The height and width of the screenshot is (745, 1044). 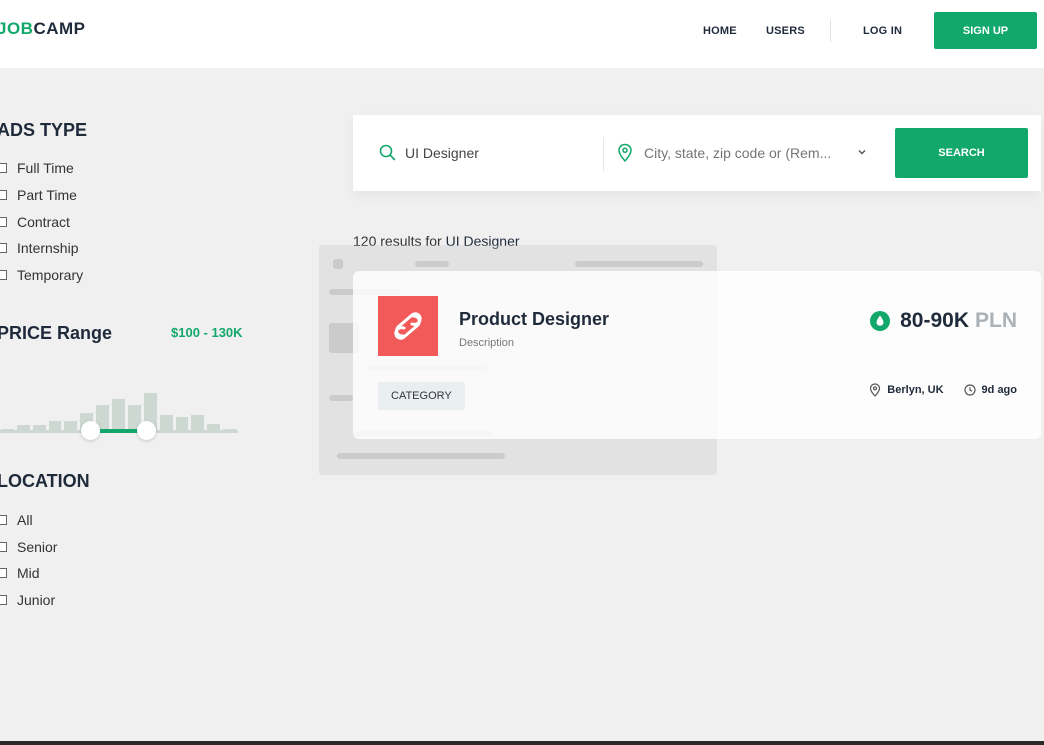 What do you see at coordinates (16, 520) in the screenshot?
I see `location-all: All` at bounding box center [16, 520].